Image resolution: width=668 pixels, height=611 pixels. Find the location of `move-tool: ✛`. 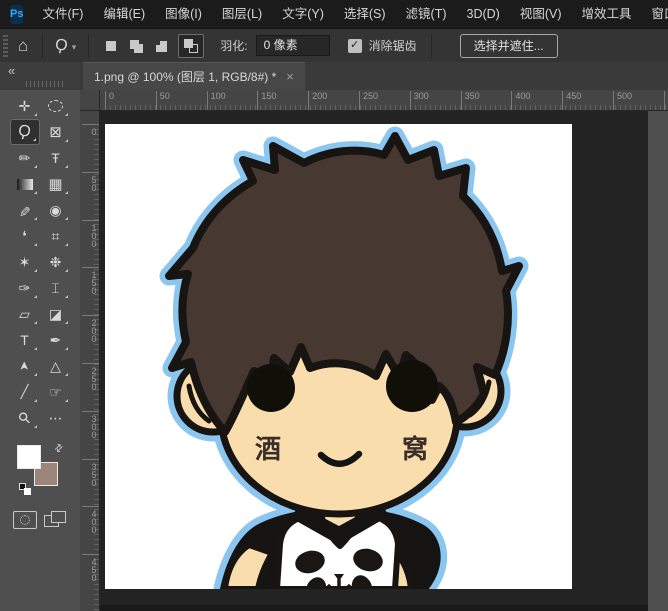

move-tool: ✛ is located at coordinates (25, 106).